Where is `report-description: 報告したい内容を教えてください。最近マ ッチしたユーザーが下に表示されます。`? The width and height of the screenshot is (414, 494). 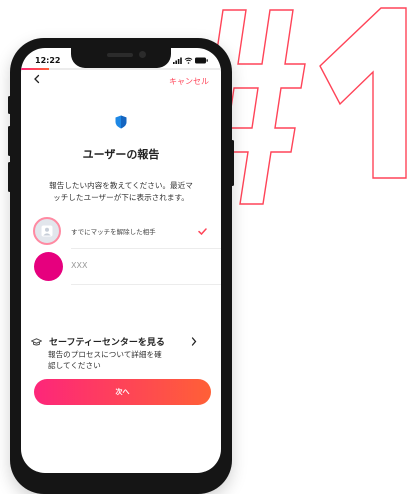 report-description: 報告したい内容を教えてください。最近マ ッチしたユーザーが下に表示されます。 is located at coordinates (121, 192).